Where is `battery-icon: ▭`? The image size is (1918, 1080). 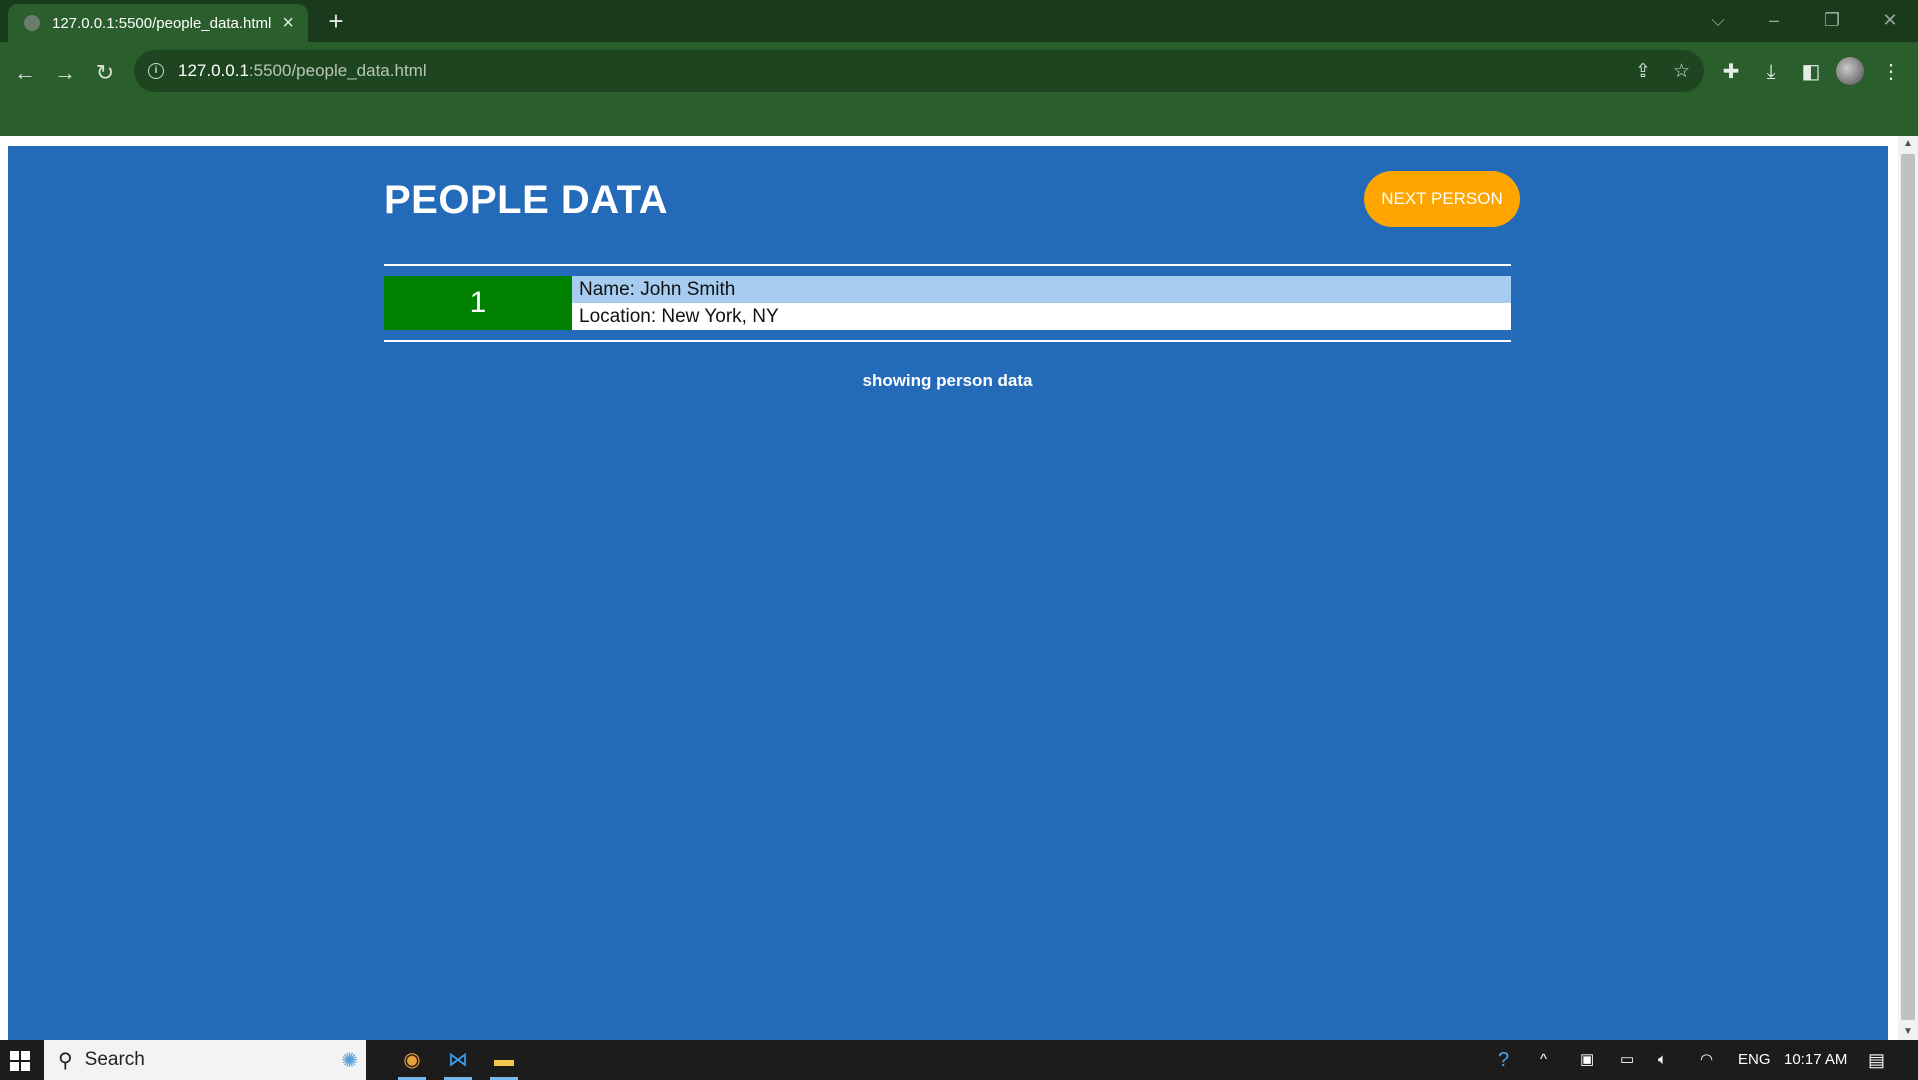
battery-icon: ▭ is located at coordinates (1627, 1060).